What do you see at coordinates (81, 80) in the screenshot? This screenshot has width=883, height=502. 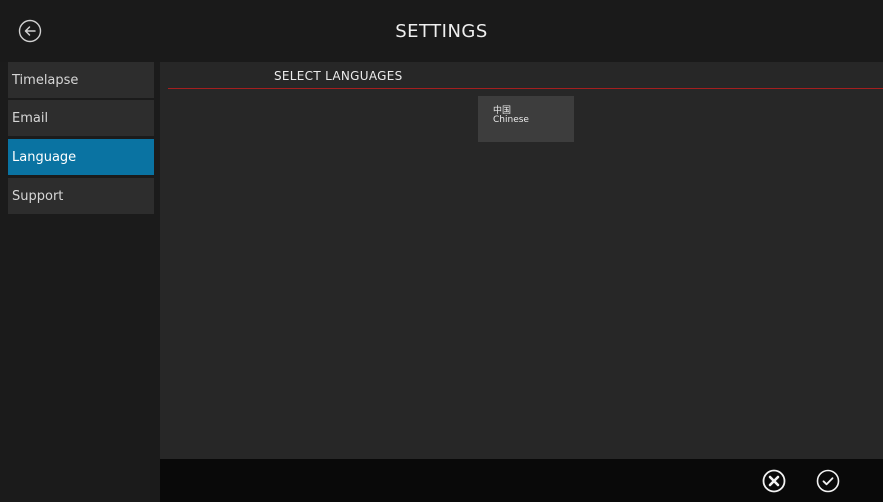 I see `sidebar-item-timelapse: Timelapse` at bounding box center [81, 80].